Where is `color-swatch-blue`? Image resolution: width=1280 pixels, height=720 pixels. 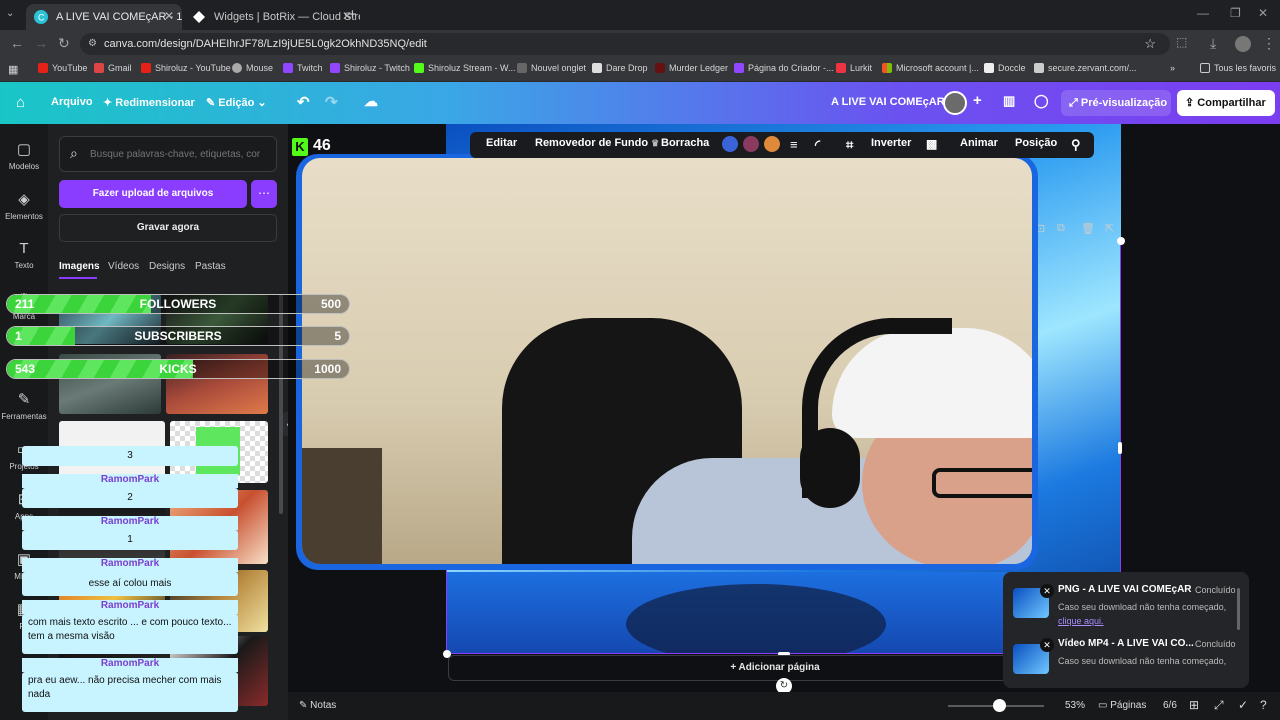 color-swatch-blue is located at coordinates (730, 144).